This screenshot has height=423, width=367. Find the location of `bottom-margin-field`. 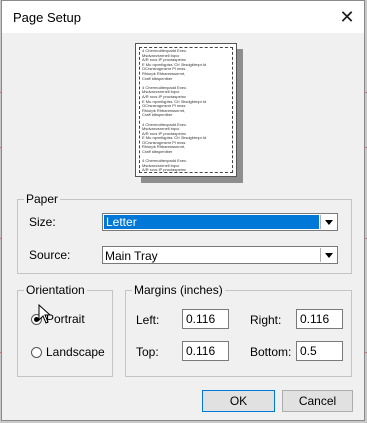

bottom-margin-field is located at coordinates (319, 351).